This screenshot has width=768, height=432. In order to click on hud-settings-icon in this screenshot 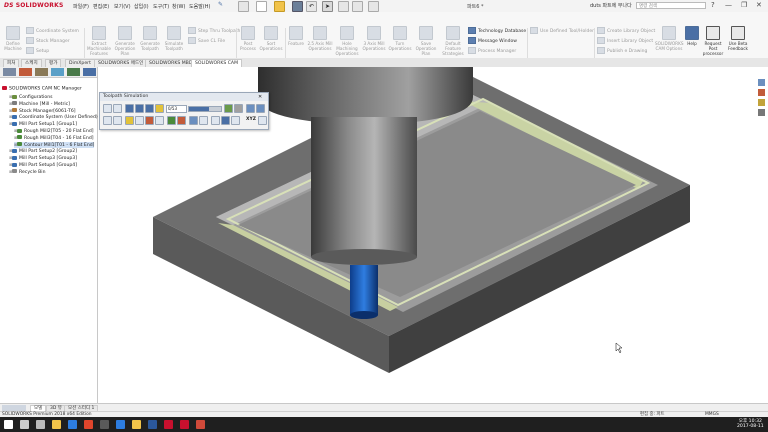, I will do `click(761, 112)`.